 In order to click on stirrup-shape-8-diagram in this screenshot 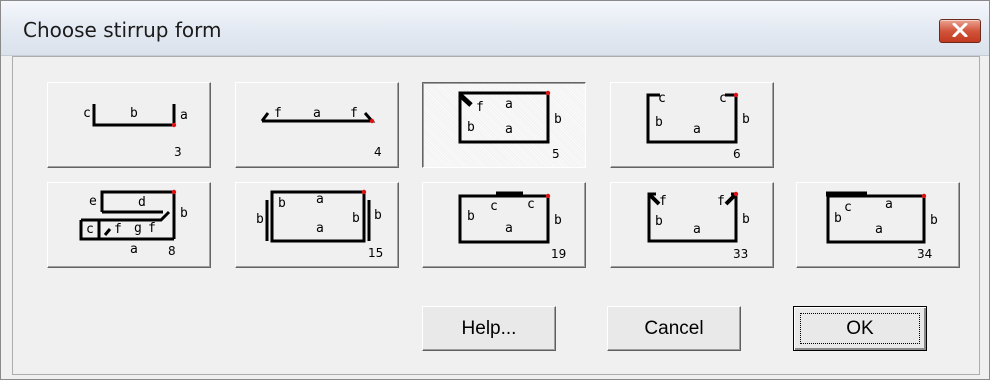, I will do `click(128, 215)`.